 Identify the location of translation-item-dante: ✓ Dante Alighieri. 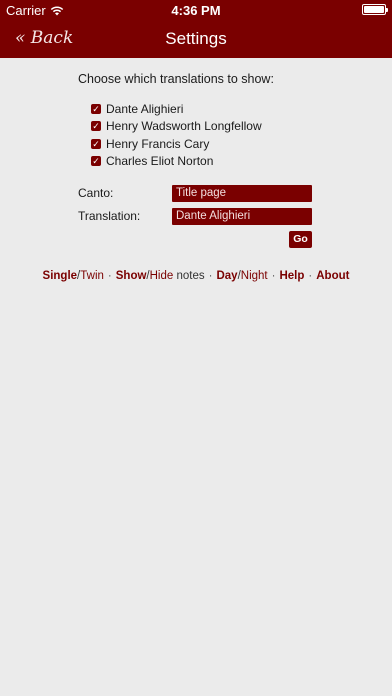
(176, 109).